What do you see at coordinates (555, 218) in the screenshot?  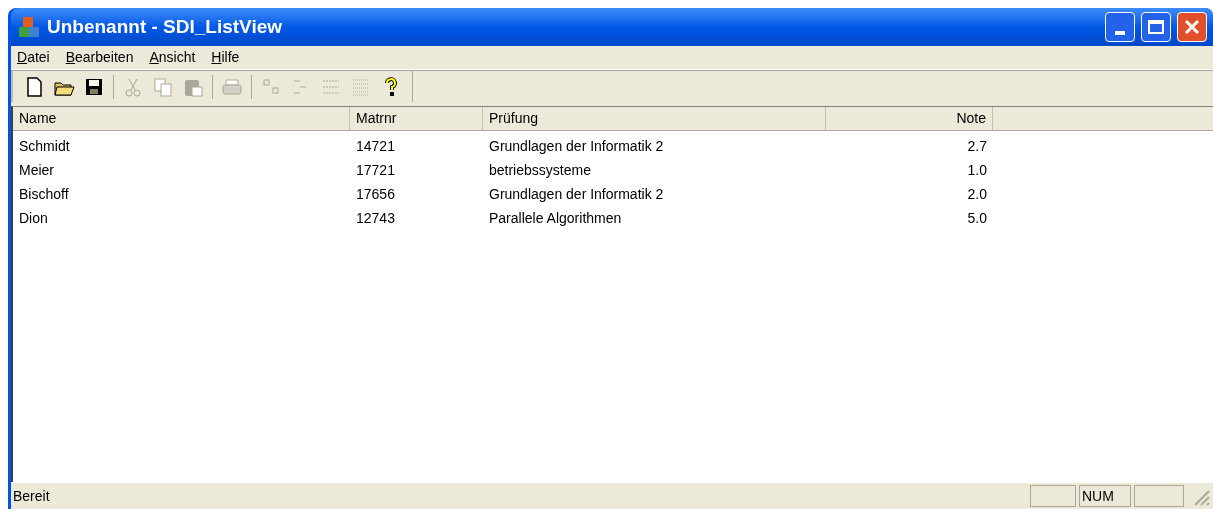 I see `table-cell-text: Parallele Algorithmen` at bounding box center [555, 218].